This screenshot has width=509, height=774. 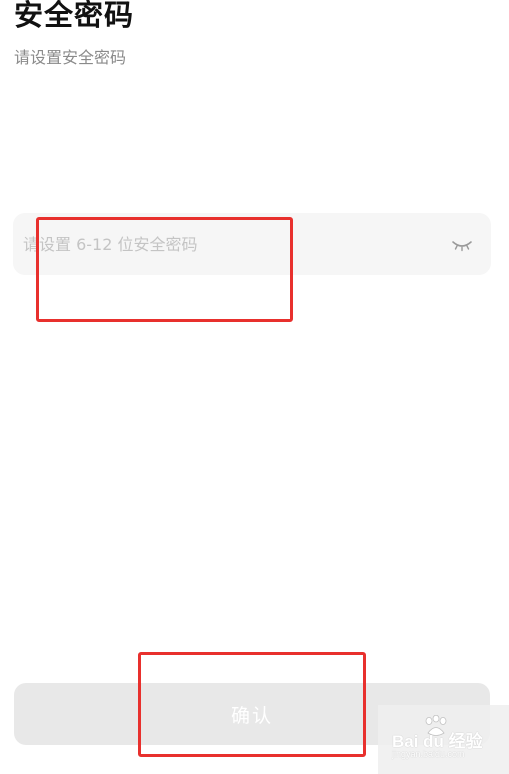 What do you see at coordinates (428, 754) in the screenshot?
I see `watermark-subtext: jingyan.baidu.com` at bounding box center [428, 754].